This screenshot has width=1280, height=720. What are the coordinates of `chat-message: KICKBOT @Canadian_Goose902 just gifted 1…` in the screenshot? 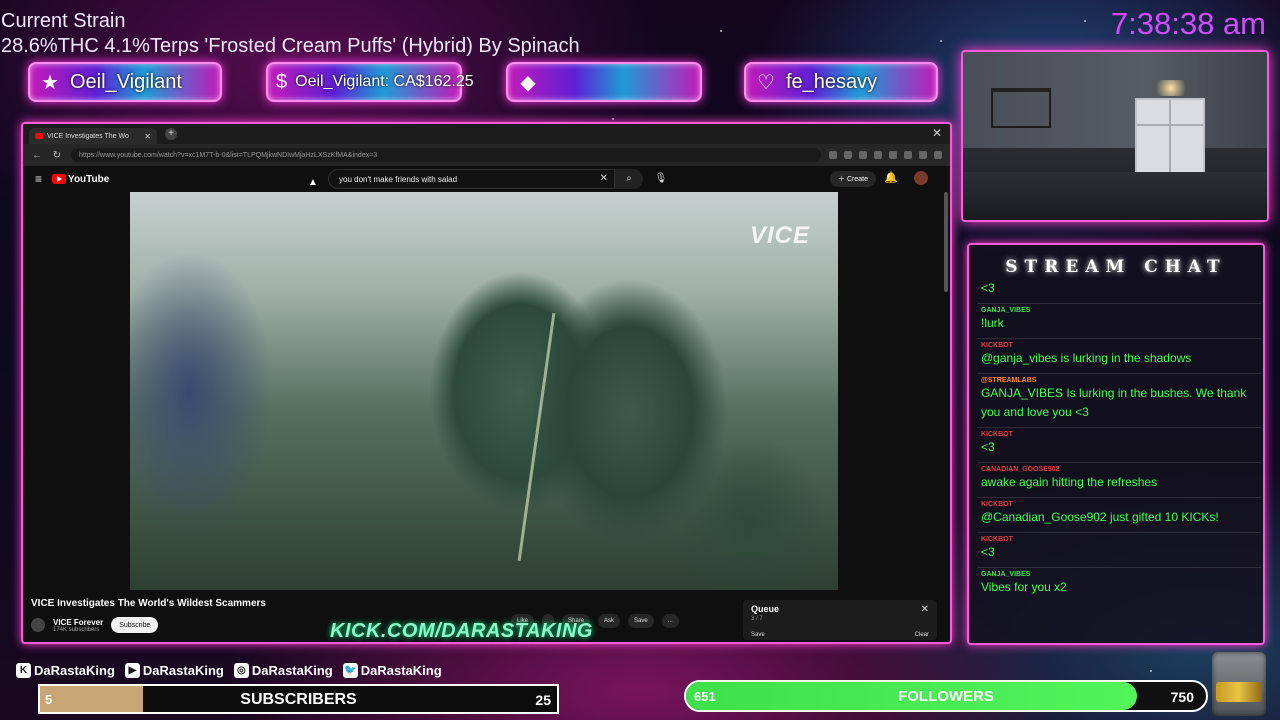 It's located at (1119, 514).